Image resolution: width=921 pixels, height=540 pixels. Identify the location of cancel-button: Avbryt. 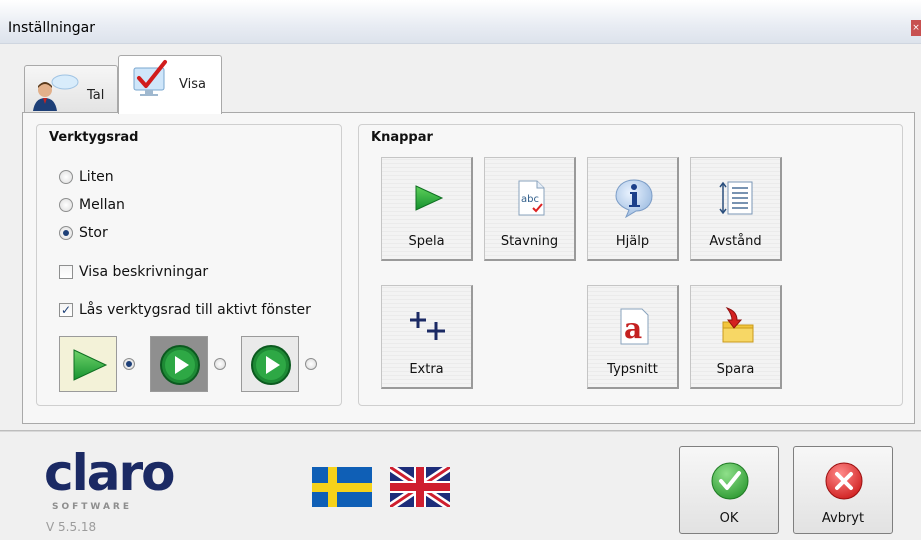
(843, 490).